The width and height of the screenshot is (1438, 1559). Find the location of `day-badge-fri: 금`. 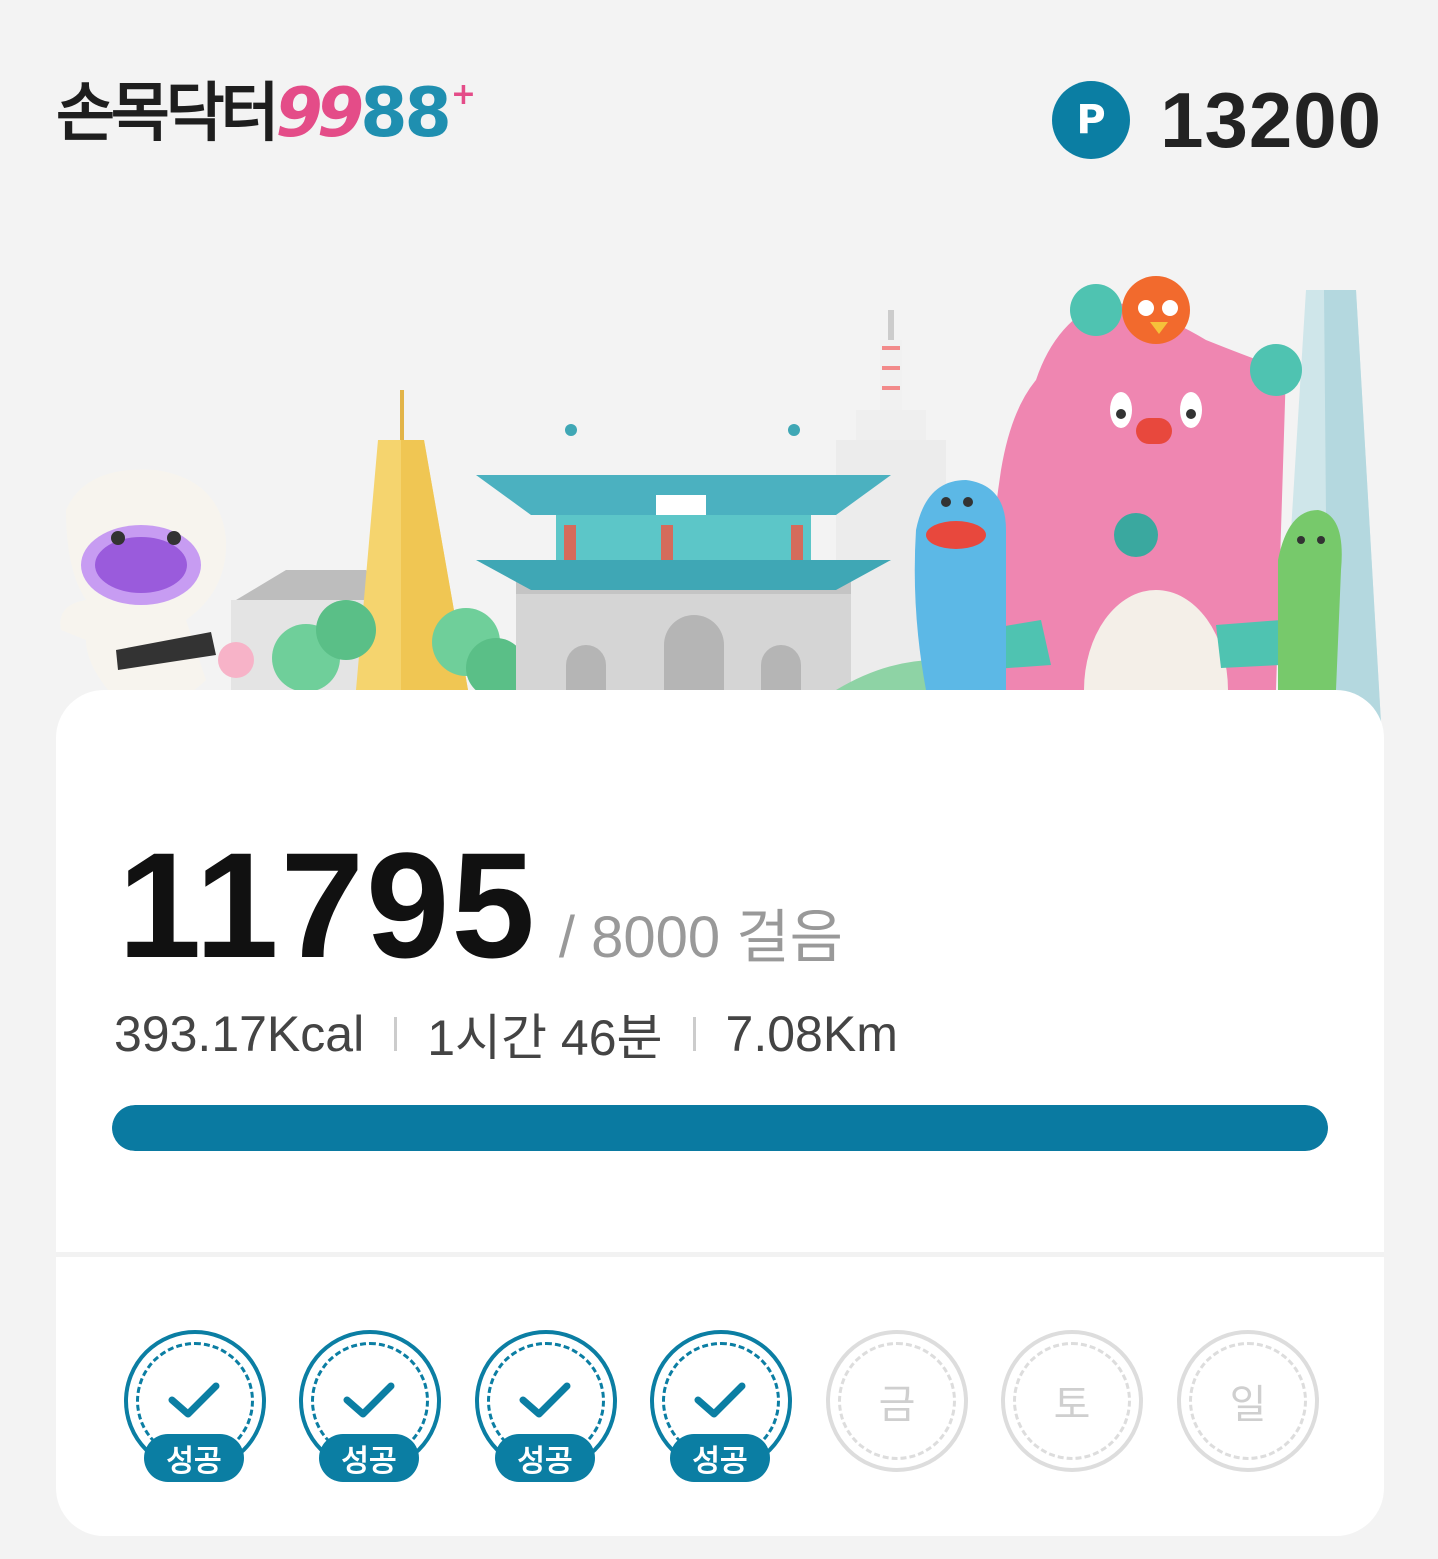

day-badge-fri: 금 is located at coordinates (897, 1401).